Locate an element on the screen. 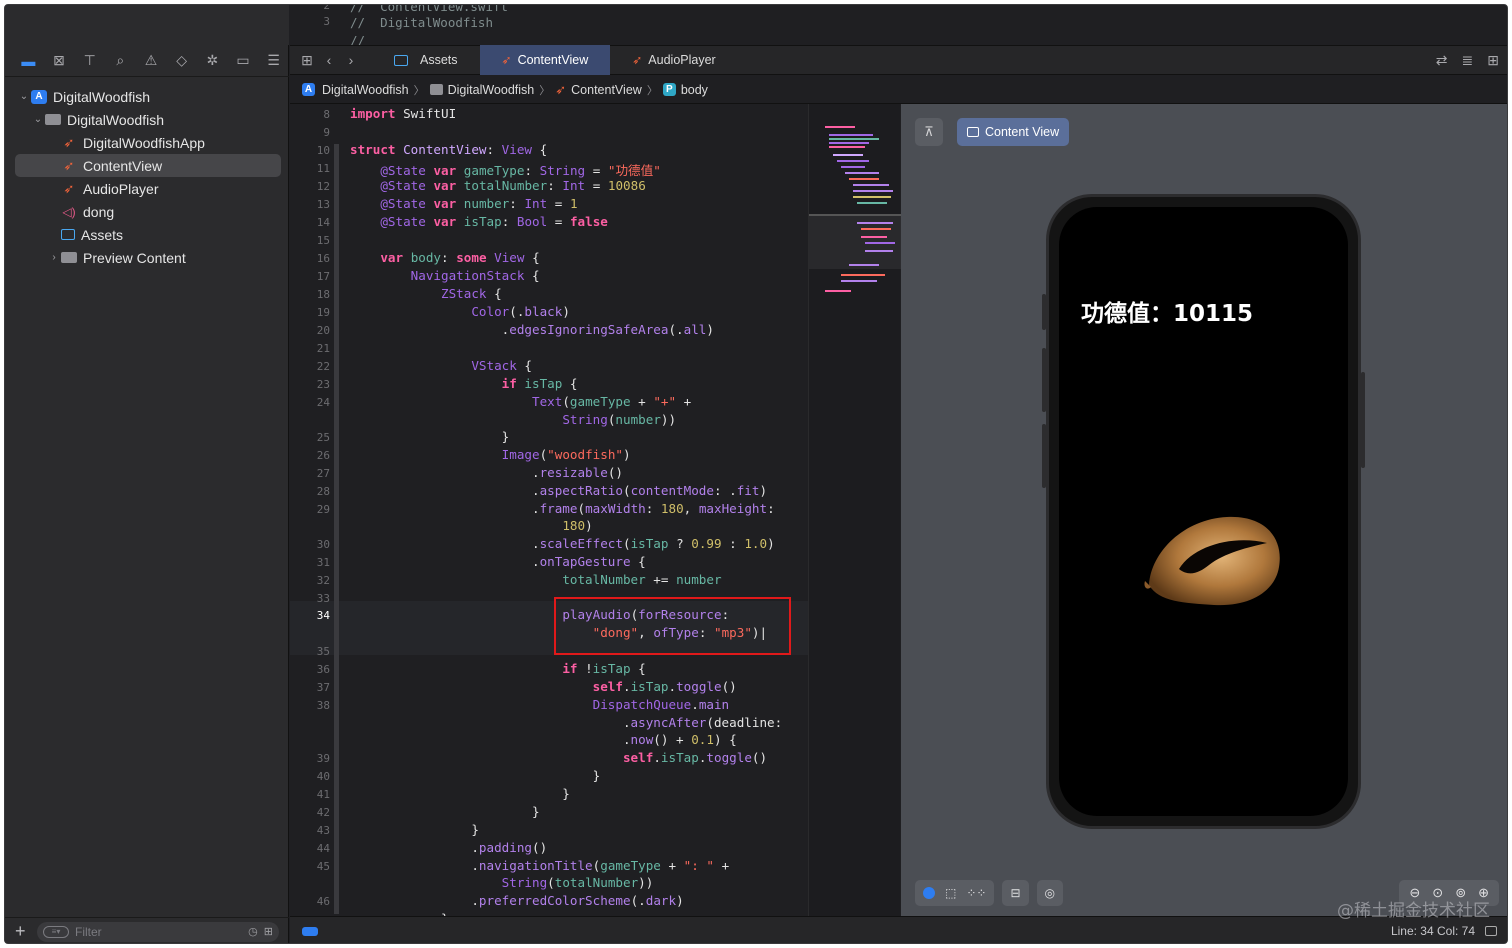 The height and width of the screenshot is (948, 1512). tree-item-label: DigitalWoodfish is located at coordinates (116, 119).